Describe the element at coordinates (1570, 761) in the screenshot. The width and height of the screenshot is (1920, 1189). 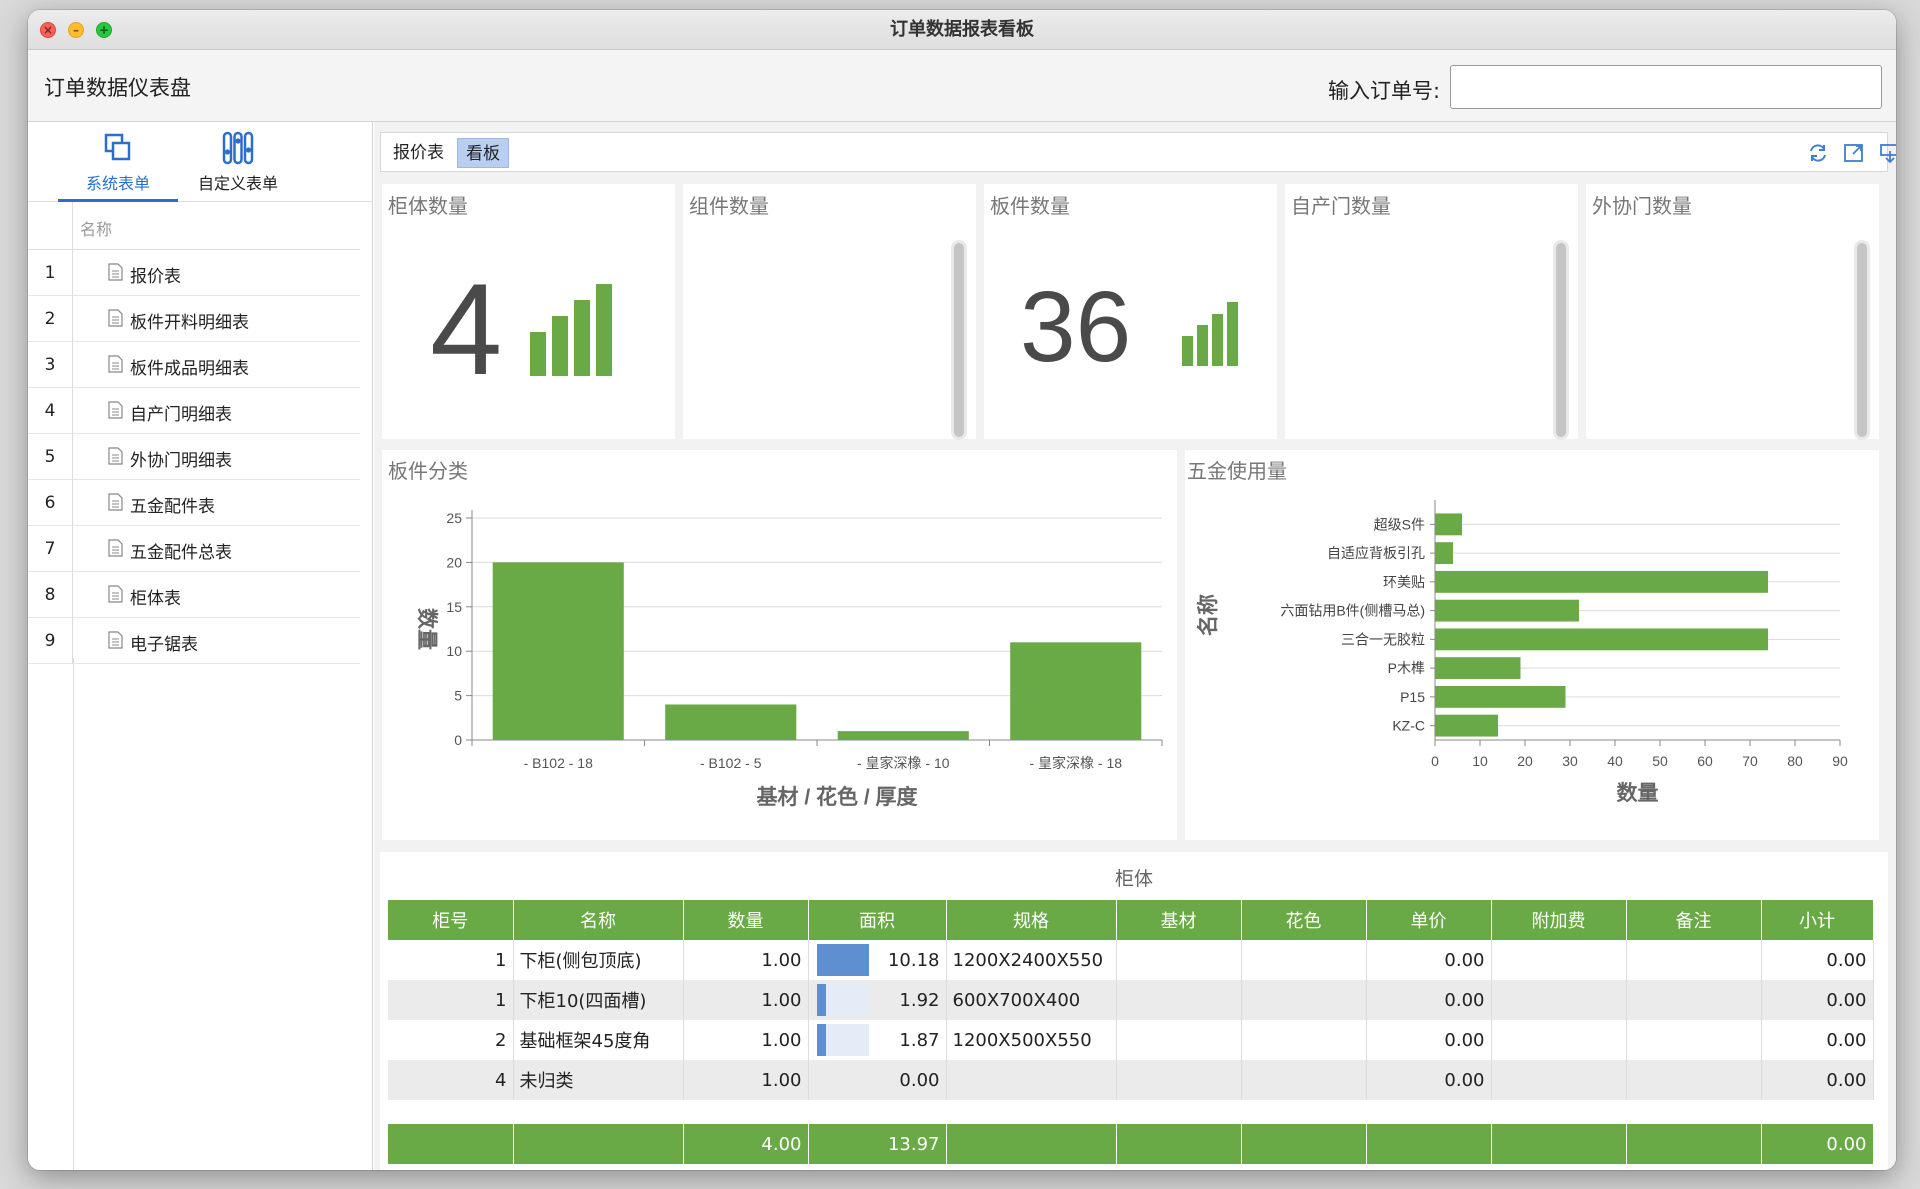
I see `x-tick-label: 30` at that location.